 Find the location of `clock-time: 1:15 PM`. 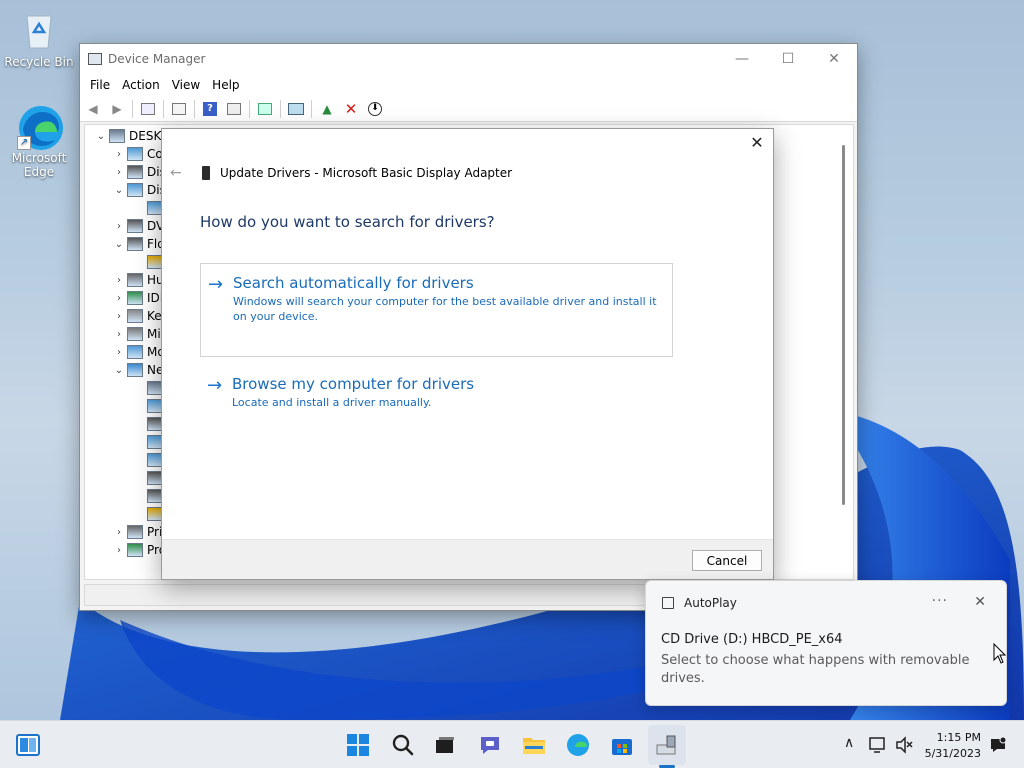

clock-time: 1:15 PM is located at coordinates (958, 737).